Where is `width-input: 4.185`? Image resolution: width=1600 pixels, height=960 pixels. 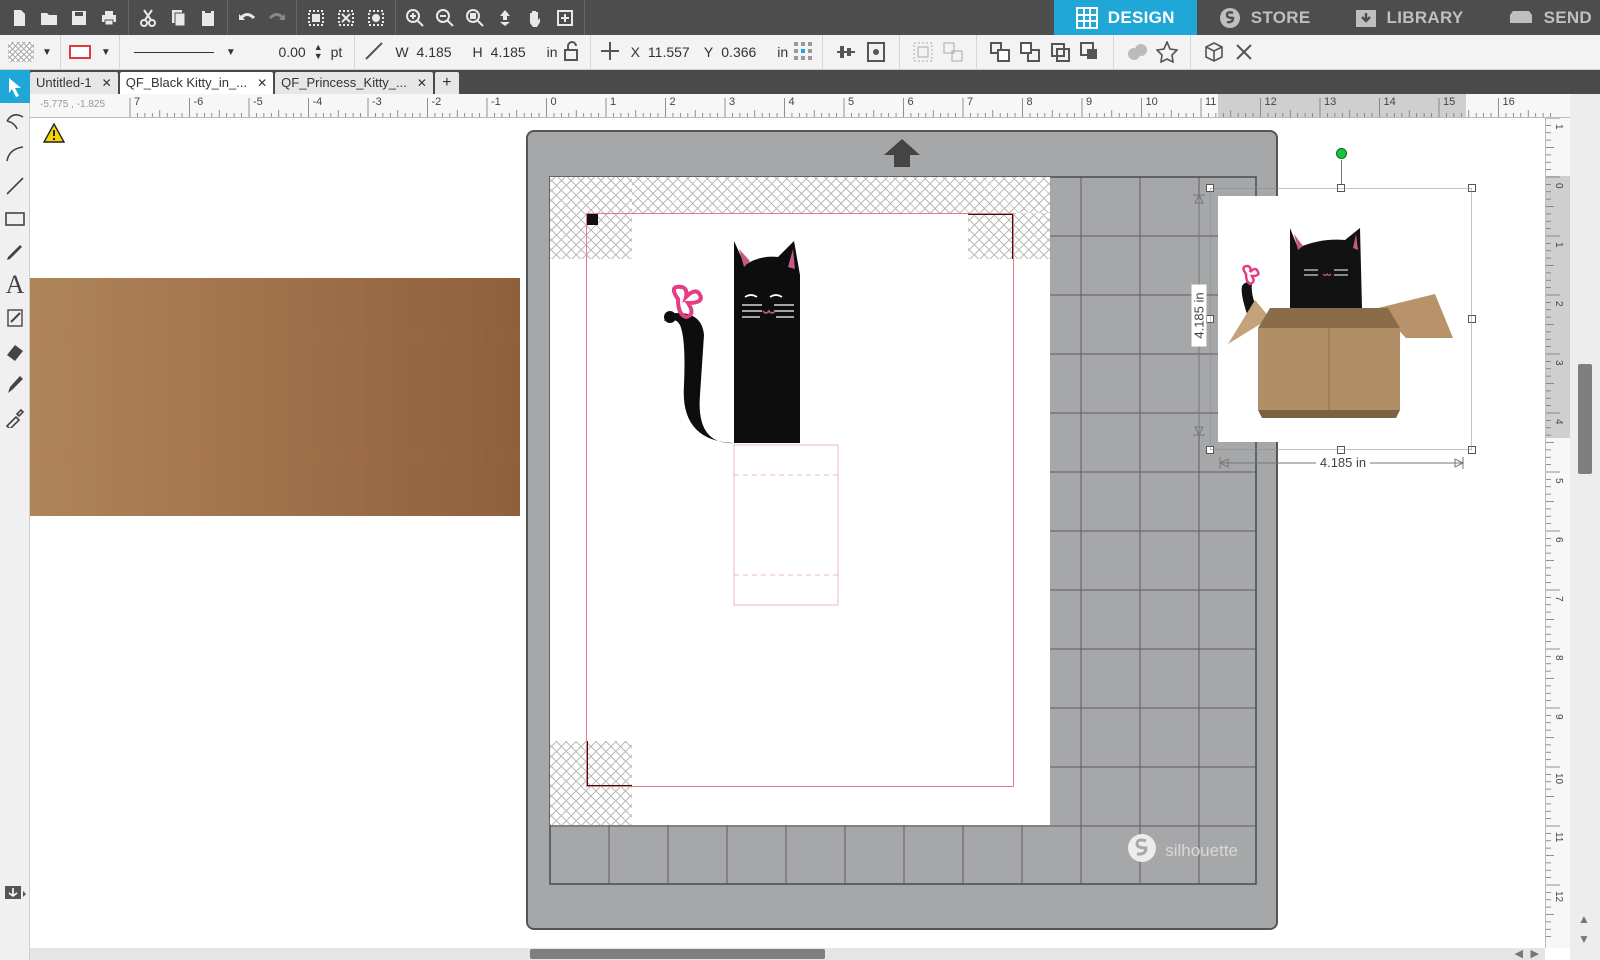 width-input: 4.185 is located at coordinates (441, 52).